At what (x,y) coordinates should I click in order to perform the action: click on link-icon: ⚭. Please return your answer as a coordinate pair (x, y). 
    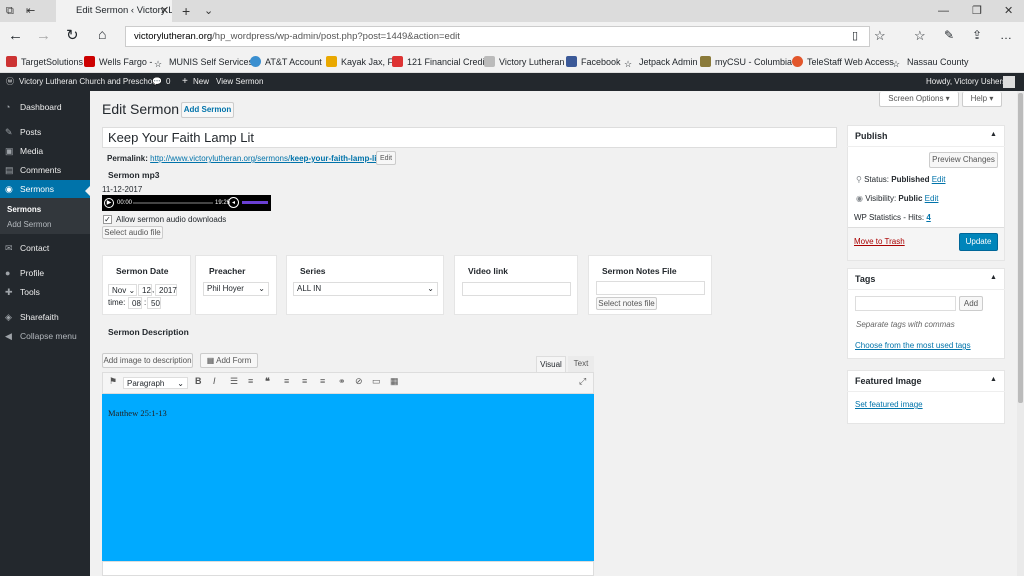
    Looking at the image, I should click on (342, 381).